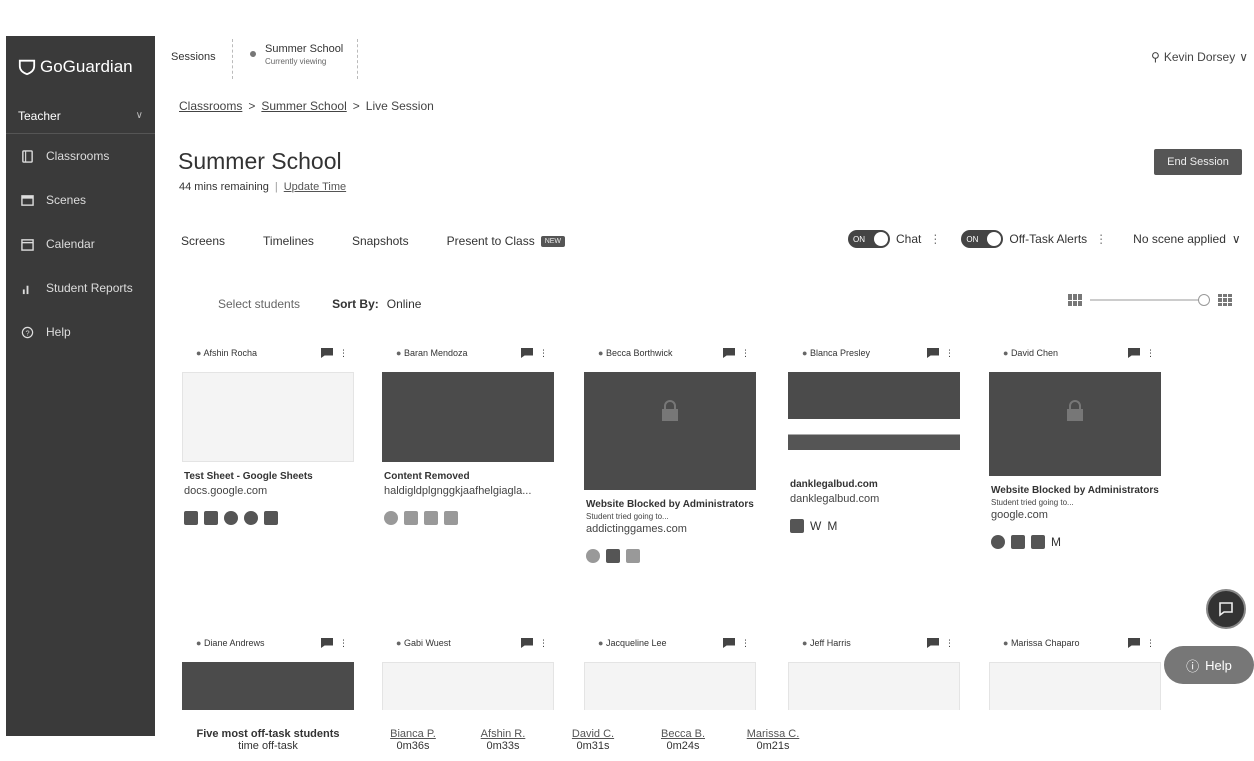 This screenshot has width=1254, height=761. What do you see at coordinates (593, 734) in the screenshot?
I see `off-task-student-name: David C.` at bounding box center [593, 734].